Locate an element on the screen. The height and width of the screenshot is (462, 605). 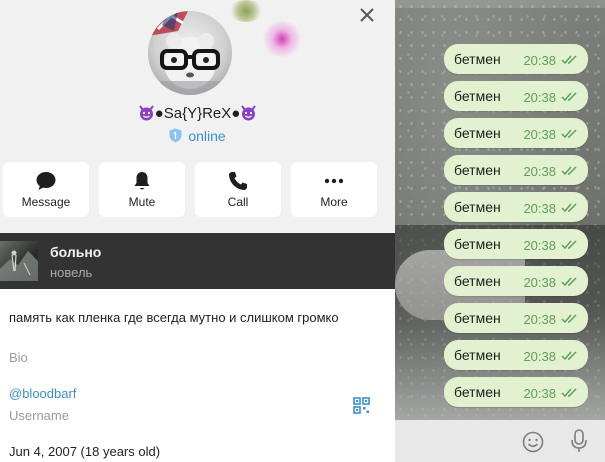
birthday-text: Jun 4, 2007 (18 years old) is located at coordinates (85, 451).